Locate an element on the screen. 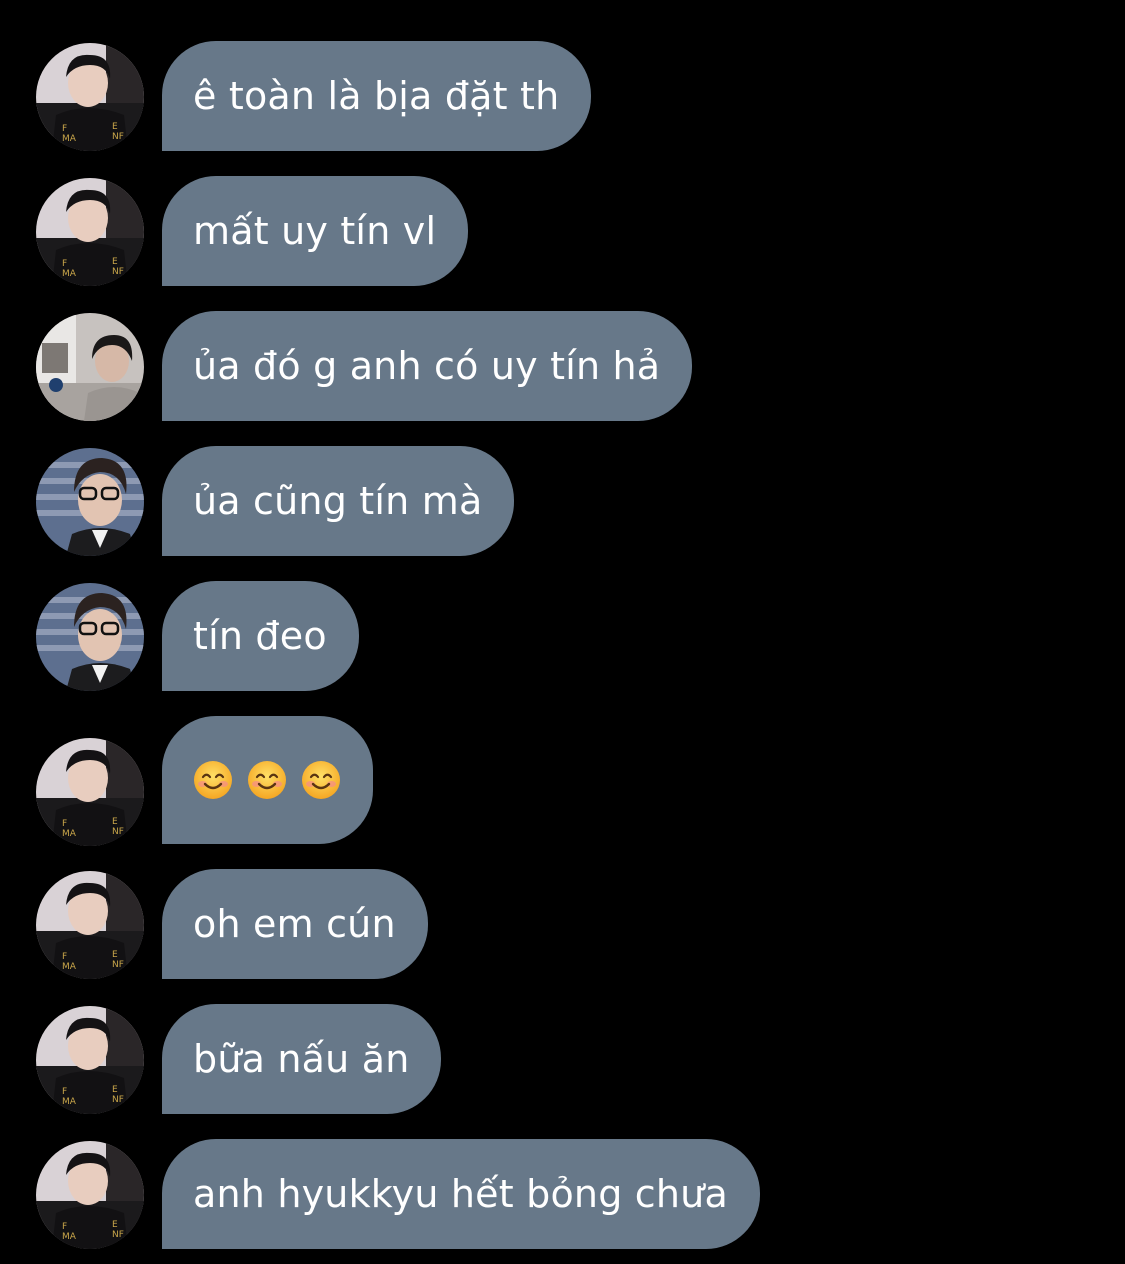 This screenshot has height=1264, width=1125. emoji-group is located at coordinates (267, 780).